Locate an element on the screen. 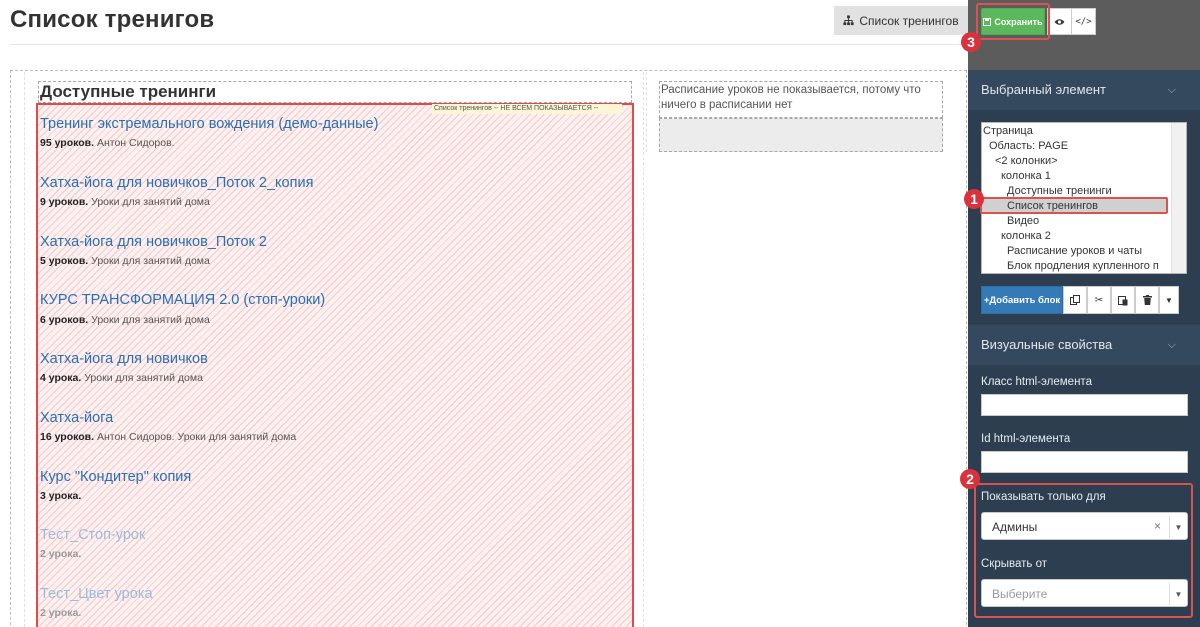 The height and width of the screenshot is (627, 1200). class-input is located at coordinates (1084, 405).